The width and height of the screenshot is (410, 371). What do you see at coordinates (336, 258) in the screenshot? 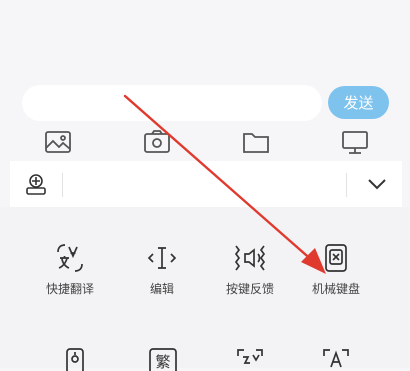
I see `mechanical-keyboard-icon` at bounding box center [336, 258].